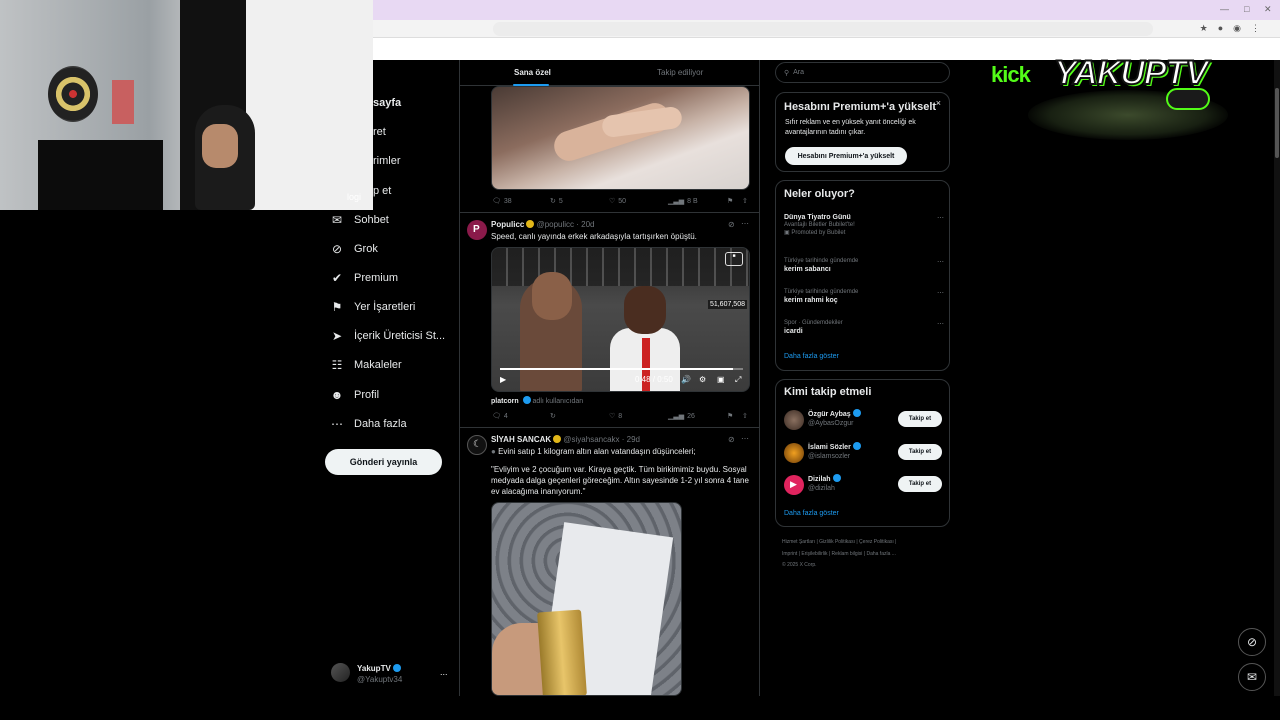  What do you see at coordinates (383, 462) in the screenshot?
I see `post-button: Gönderi yayınla` at bounding box center [383, 462].